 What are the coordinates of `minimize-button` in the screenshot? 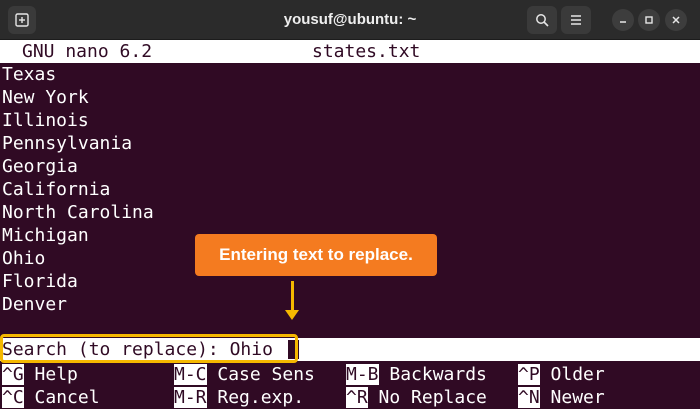 It's located at (623, 20).